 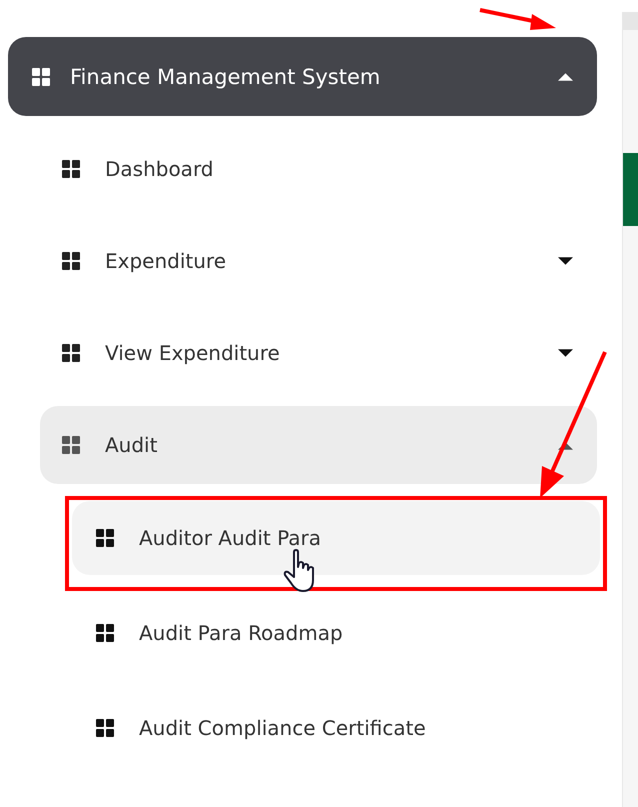 What do you see at coordinates (336, 538) in the screenshot?
I see `submenu-item: Auditor Audit Para` at bounding box center [336, 538].